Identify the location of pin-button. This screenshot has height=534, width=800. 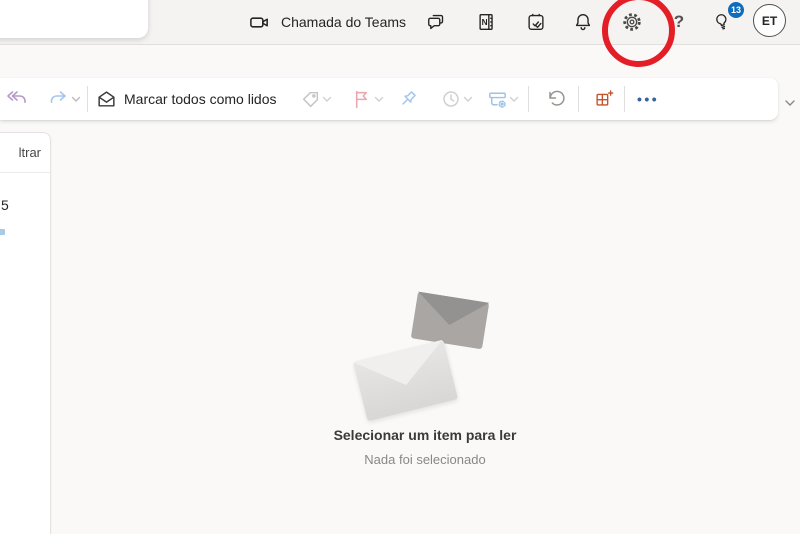
(408, 99).